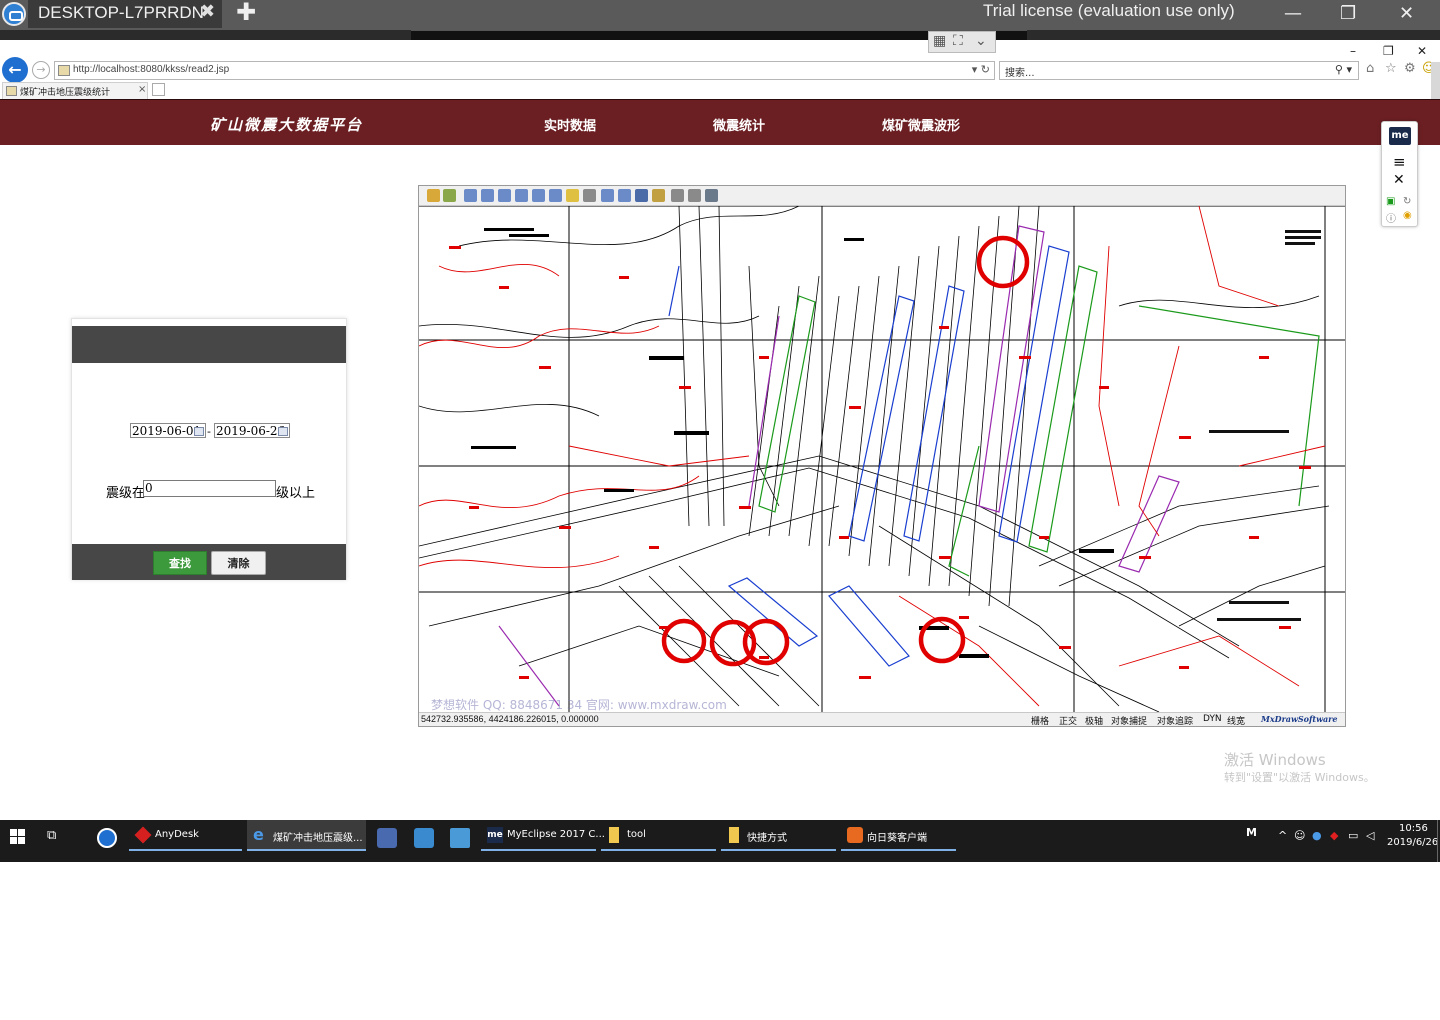 The height and width of the screenshot is (1020, 1440). I want to click on window-app-icon, so click(460, 838).